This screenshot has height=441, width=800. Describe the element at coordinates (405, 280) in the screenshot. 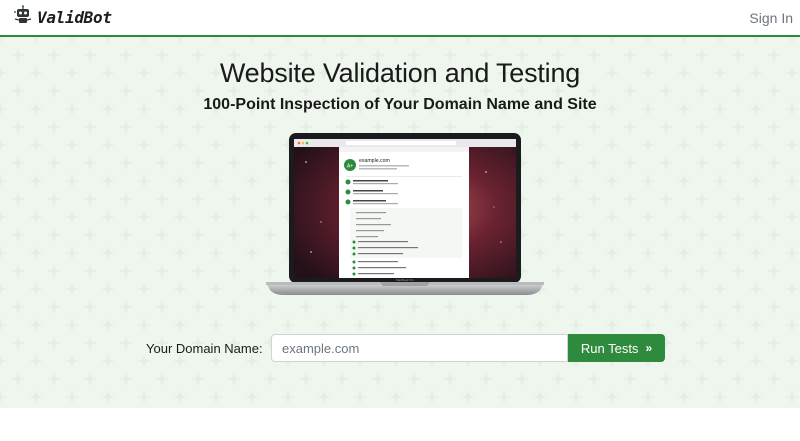

I see `laptop-device-label: MacBook Pro` at that location.